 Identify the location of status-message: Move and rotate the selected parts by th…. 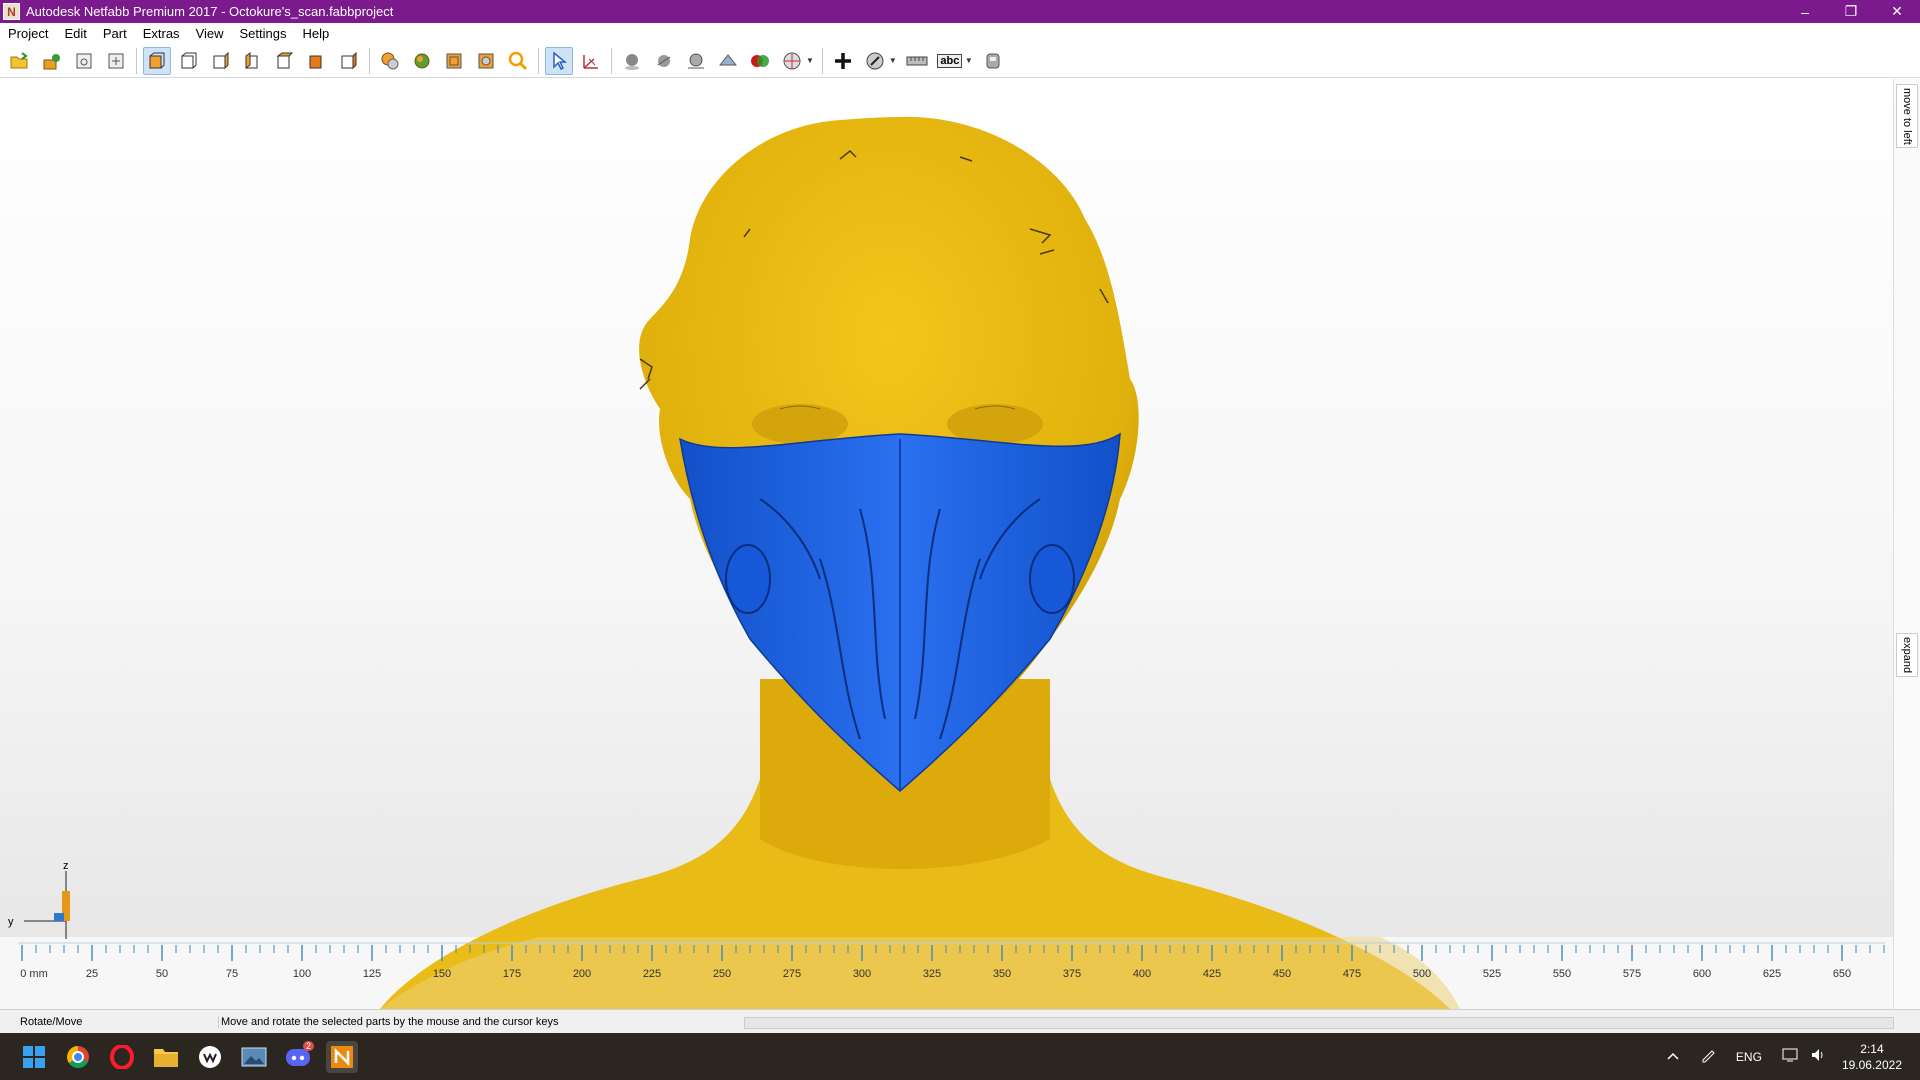
(388, 1022).